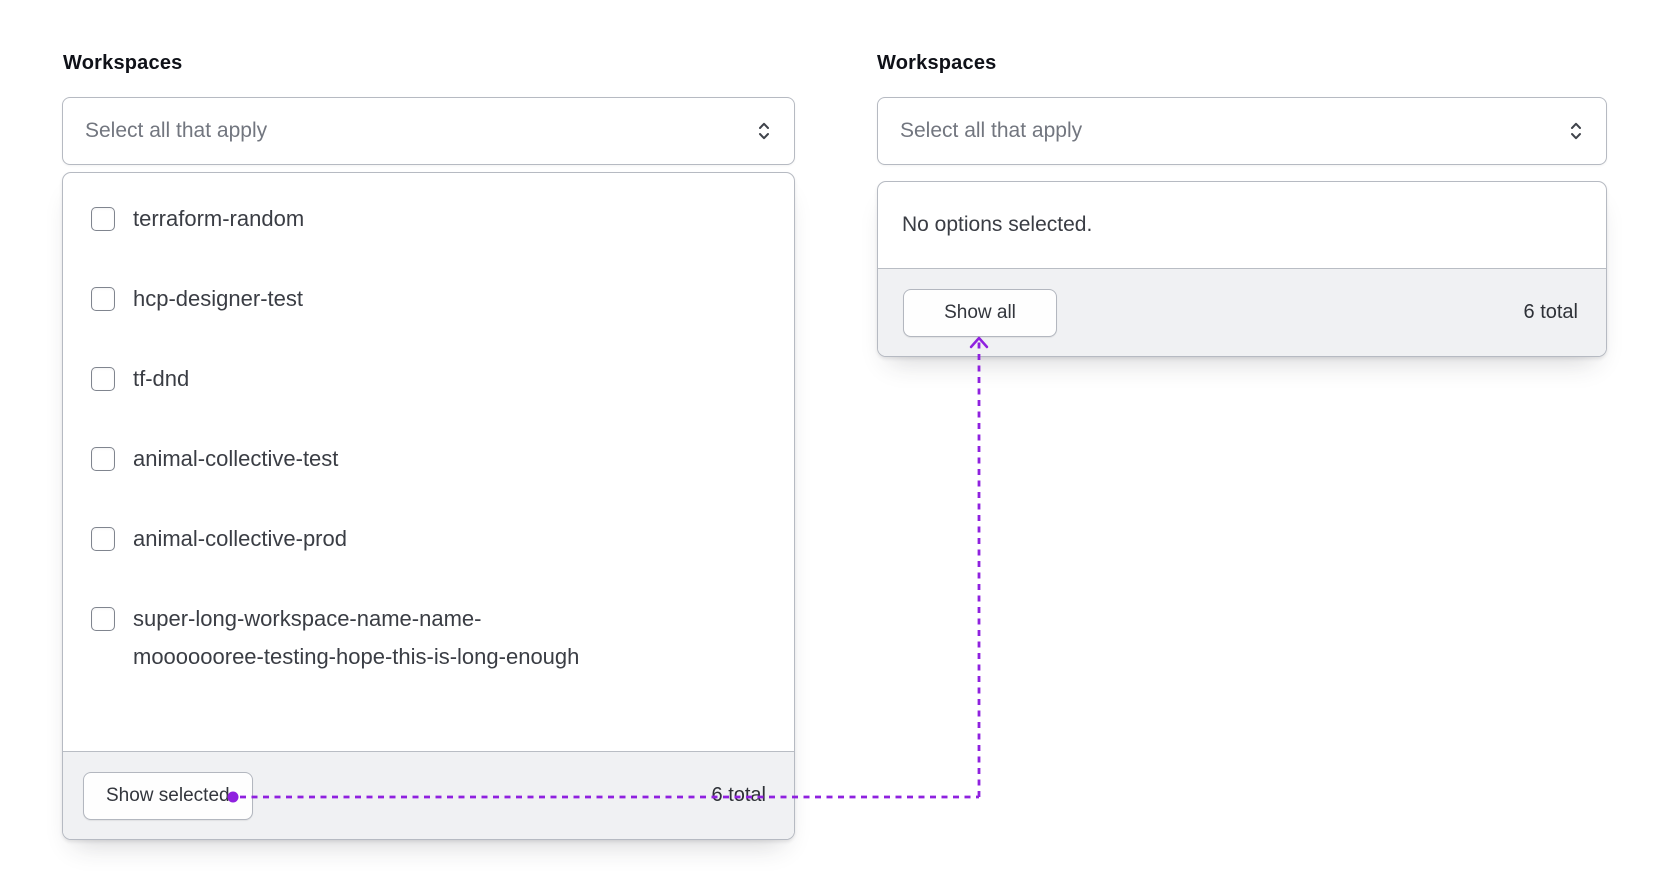 Image resolution: width=1672 pixels, height=892 pixels. What do you see at coordinates (428, 379) in the screenshot?
I see `option-row: tf-dnd` at bounding box center [428, 379].